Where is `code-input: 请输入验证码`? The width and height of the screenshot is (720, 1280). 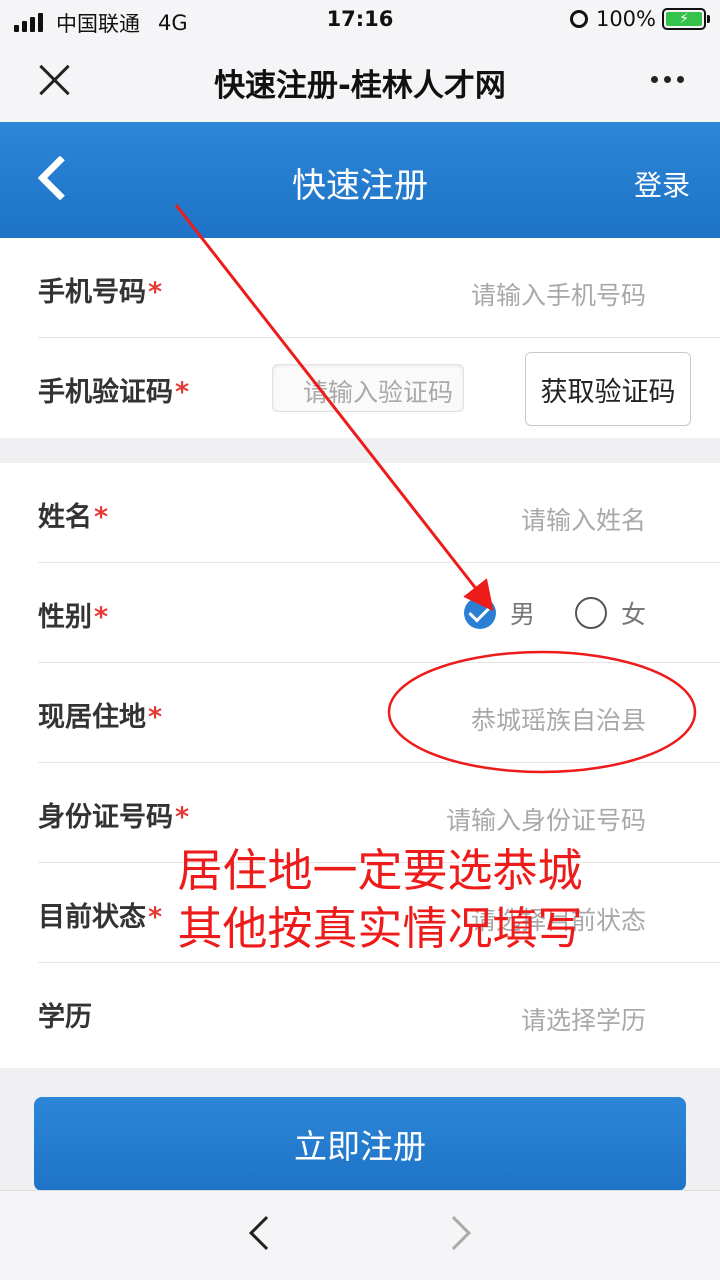 code-input: 请输入验证码 is located at coordinates (368, 388).